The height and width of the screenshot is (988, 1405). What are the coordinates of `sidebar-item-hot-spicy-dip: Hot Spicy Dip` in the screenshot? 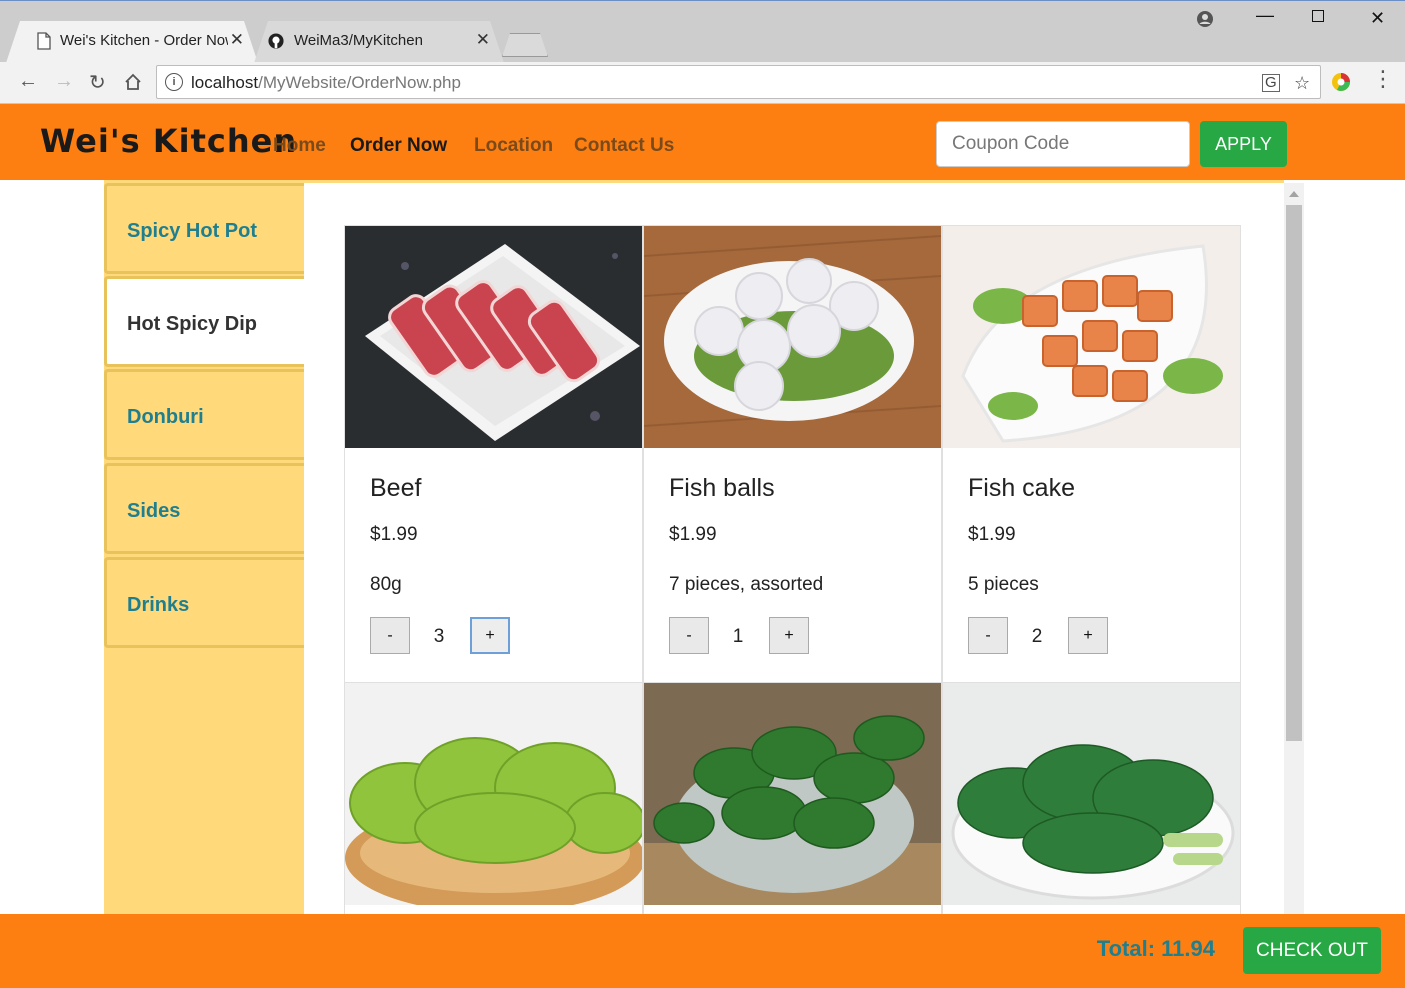 It's located at (204, 321).